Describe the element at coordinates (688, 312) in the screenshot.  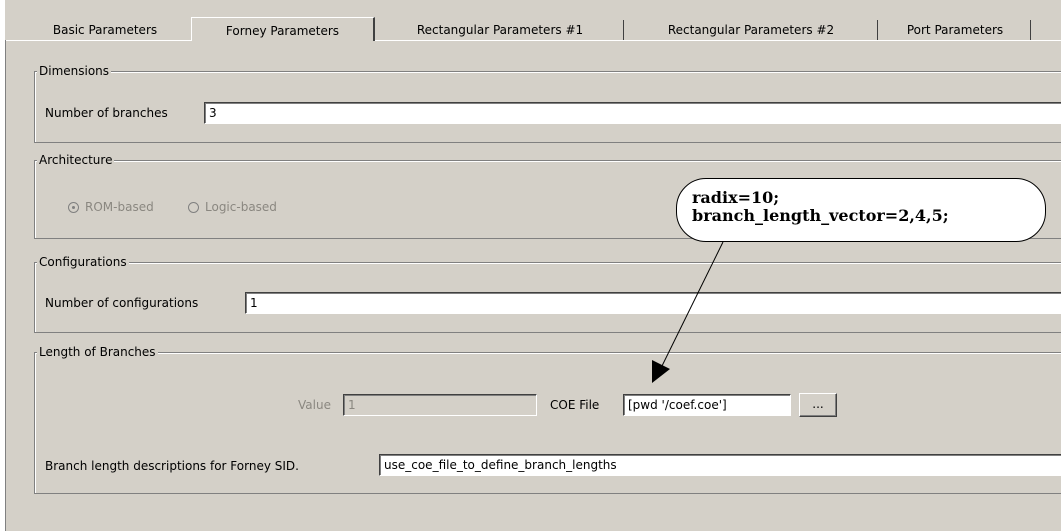
I see `callout-arrow` at that location.